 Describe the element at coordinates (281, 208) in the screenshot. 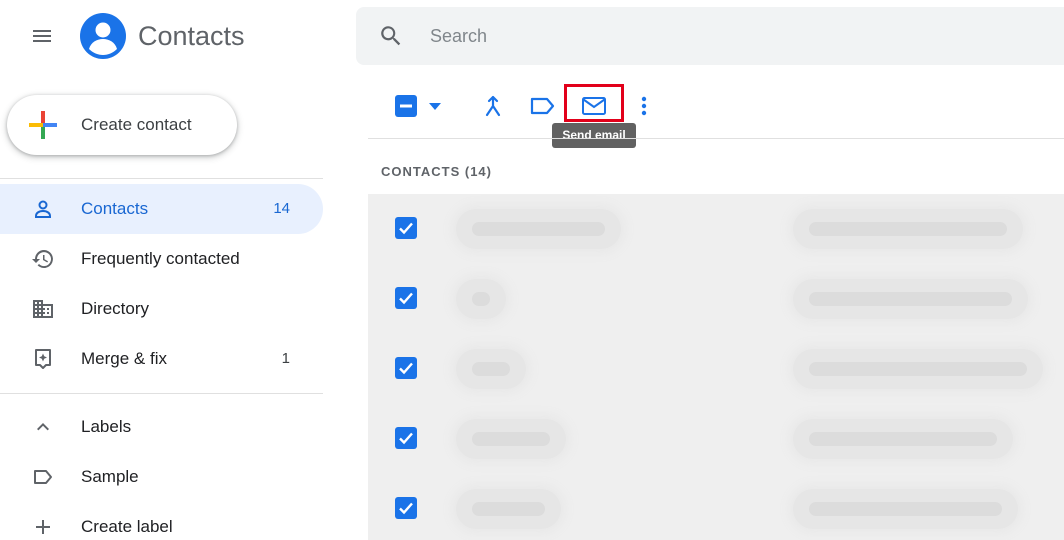

I see `contacts-count-badge: 14` at that location.